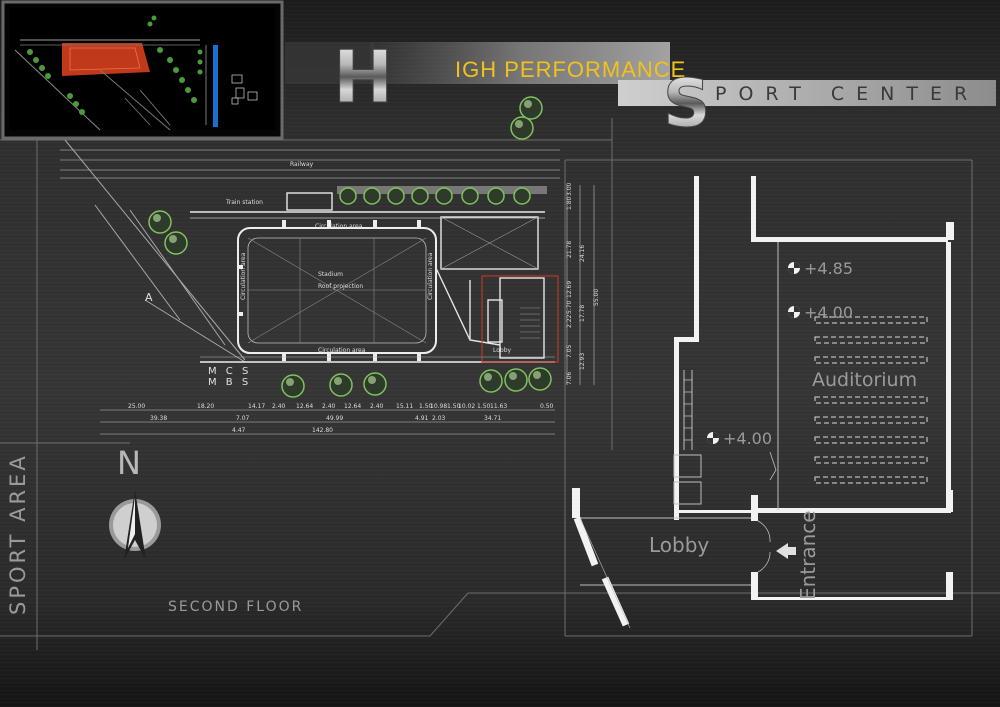 The height and width of the screenshot is (707, 1000). I want to click on stadium-label: Stadium, so click(330, 274).